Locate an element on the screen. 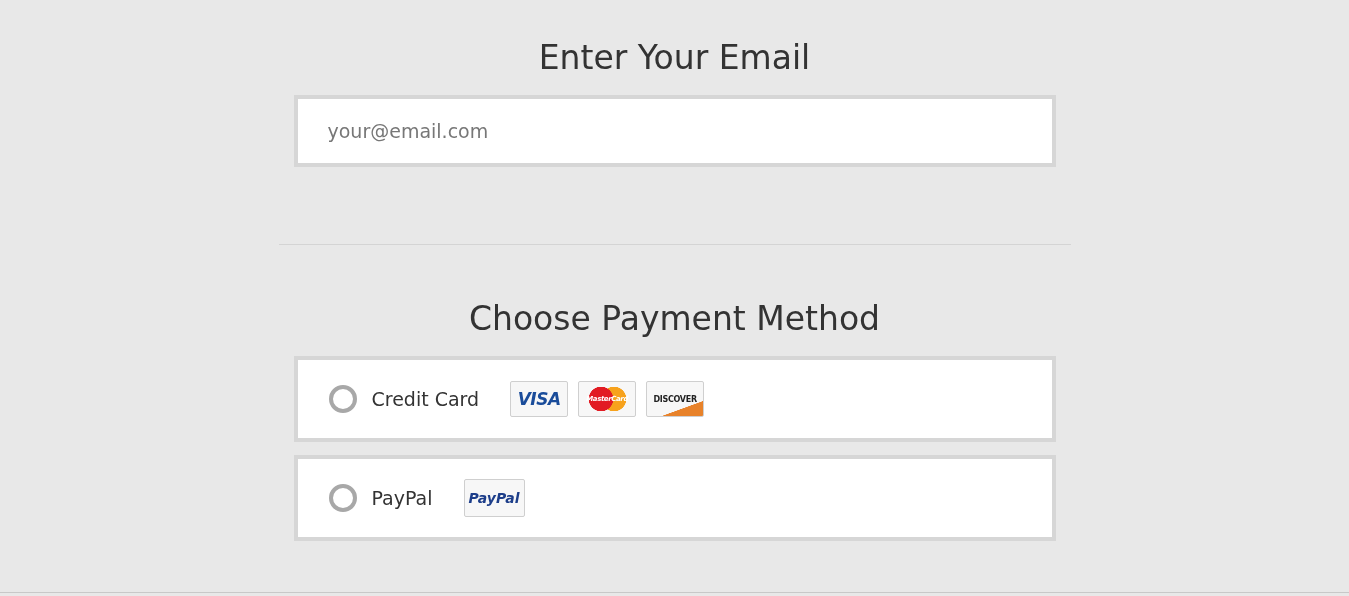  option-label: Credit Card is located at coordinates (425, 399).